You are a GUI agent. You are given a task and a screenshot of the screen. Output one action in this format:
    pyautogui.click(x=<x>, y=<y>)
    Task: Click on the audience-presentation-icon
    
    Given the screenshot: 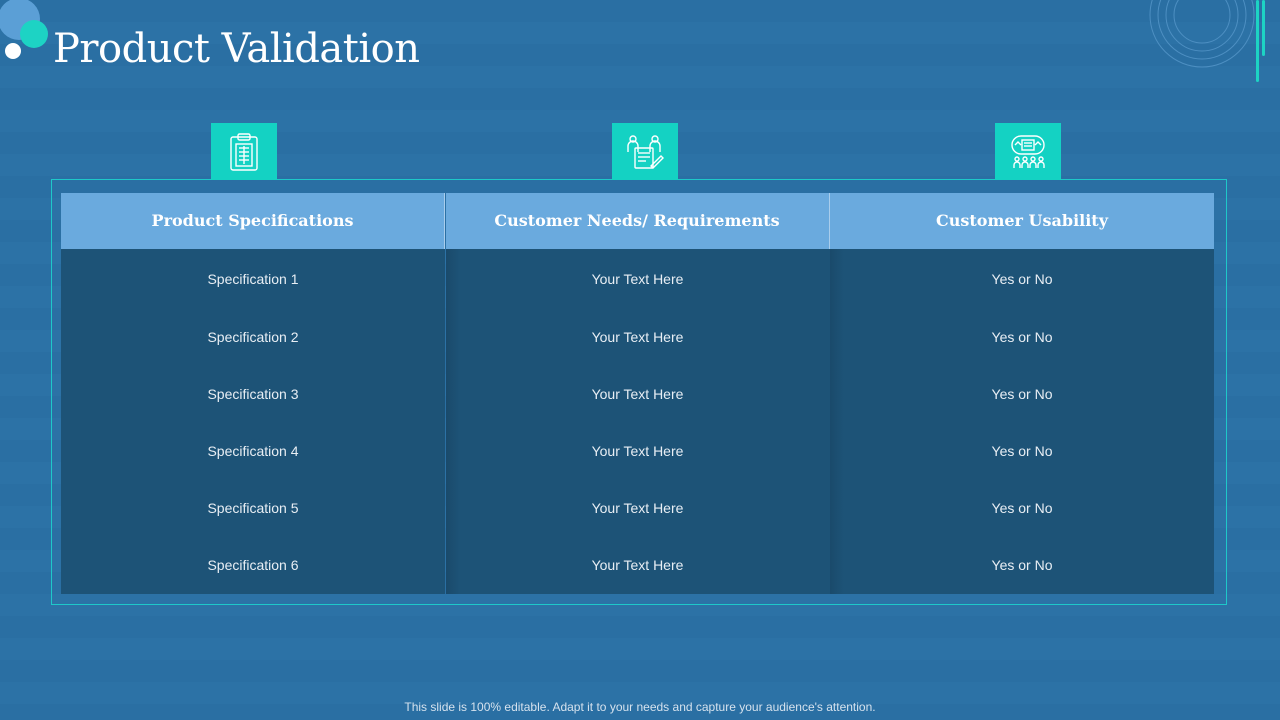 What is the action you would take?
    pyautogui.click(x=1028, y=151)
    